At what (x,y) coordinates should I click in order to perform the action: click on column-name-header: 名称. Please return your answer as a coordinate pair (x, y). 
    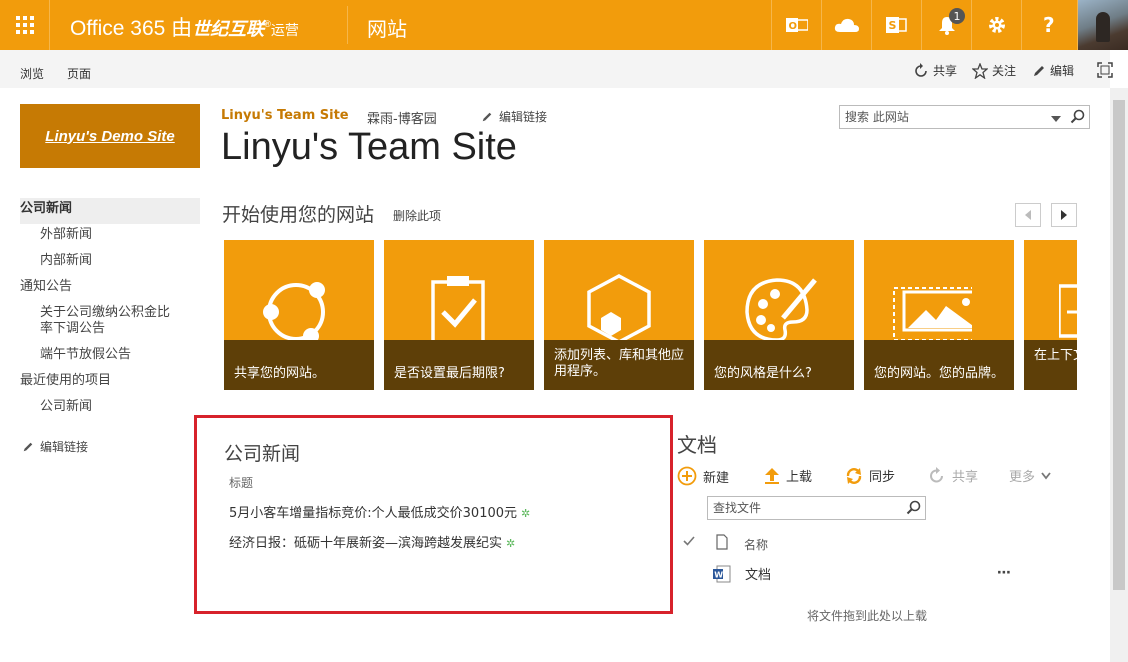
    Looking at the image, I should click on (756, 544).